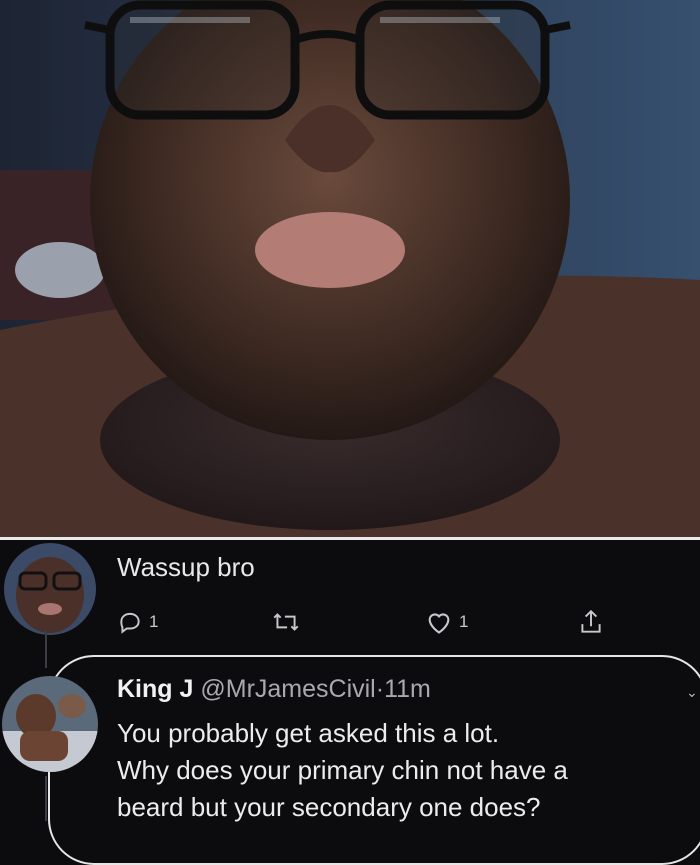 The image size is (700, 865). I want to click on chevron-down-icon: ⌄, so click(692, 692).